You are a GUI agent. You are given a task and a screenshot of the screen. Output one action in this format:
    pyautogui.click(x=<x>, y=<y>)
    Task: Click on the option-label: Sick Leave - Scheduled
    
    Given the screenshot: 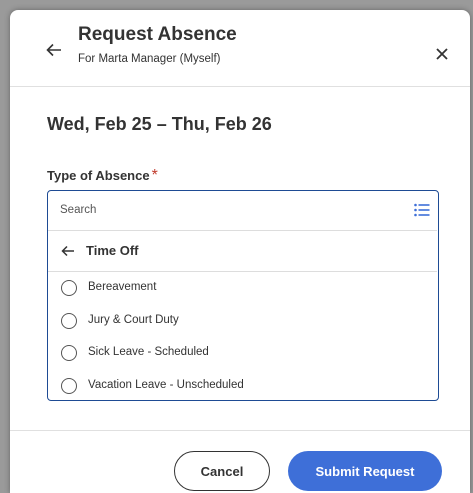 What is the action you would take?
    pyautogui.click(x=148, y=352)
    